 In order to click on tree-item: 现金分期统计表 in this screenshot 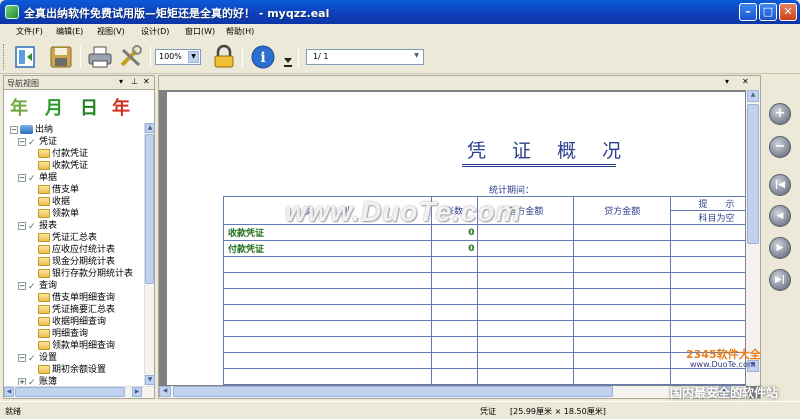, I will do `click(76, 262)`.